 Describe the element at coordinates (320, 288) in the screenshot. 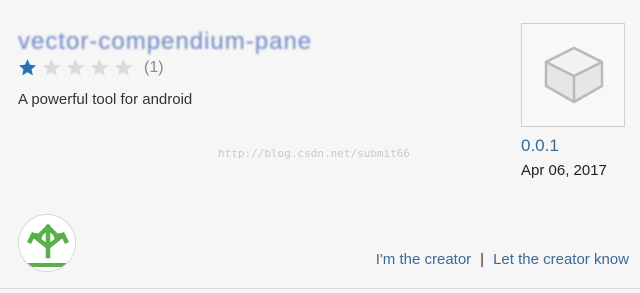

I see `divider` at that location.